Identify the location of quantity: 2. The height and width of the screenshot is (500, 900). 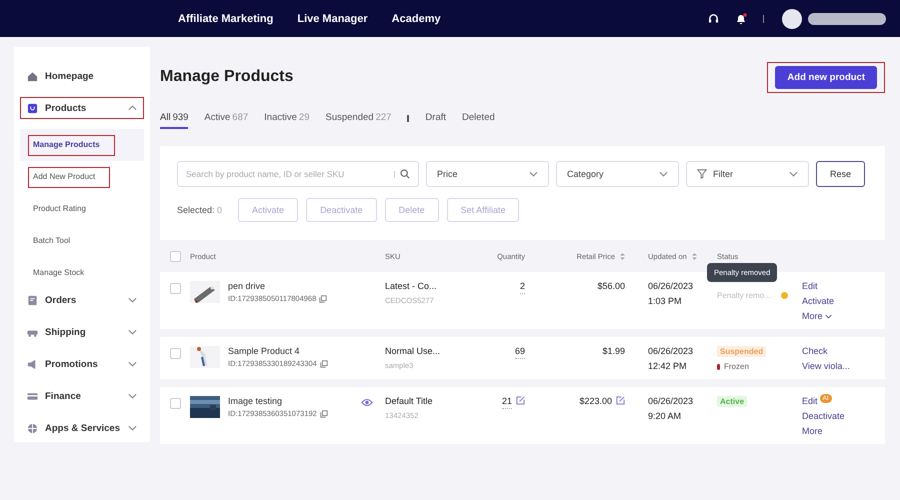
(522, 287).